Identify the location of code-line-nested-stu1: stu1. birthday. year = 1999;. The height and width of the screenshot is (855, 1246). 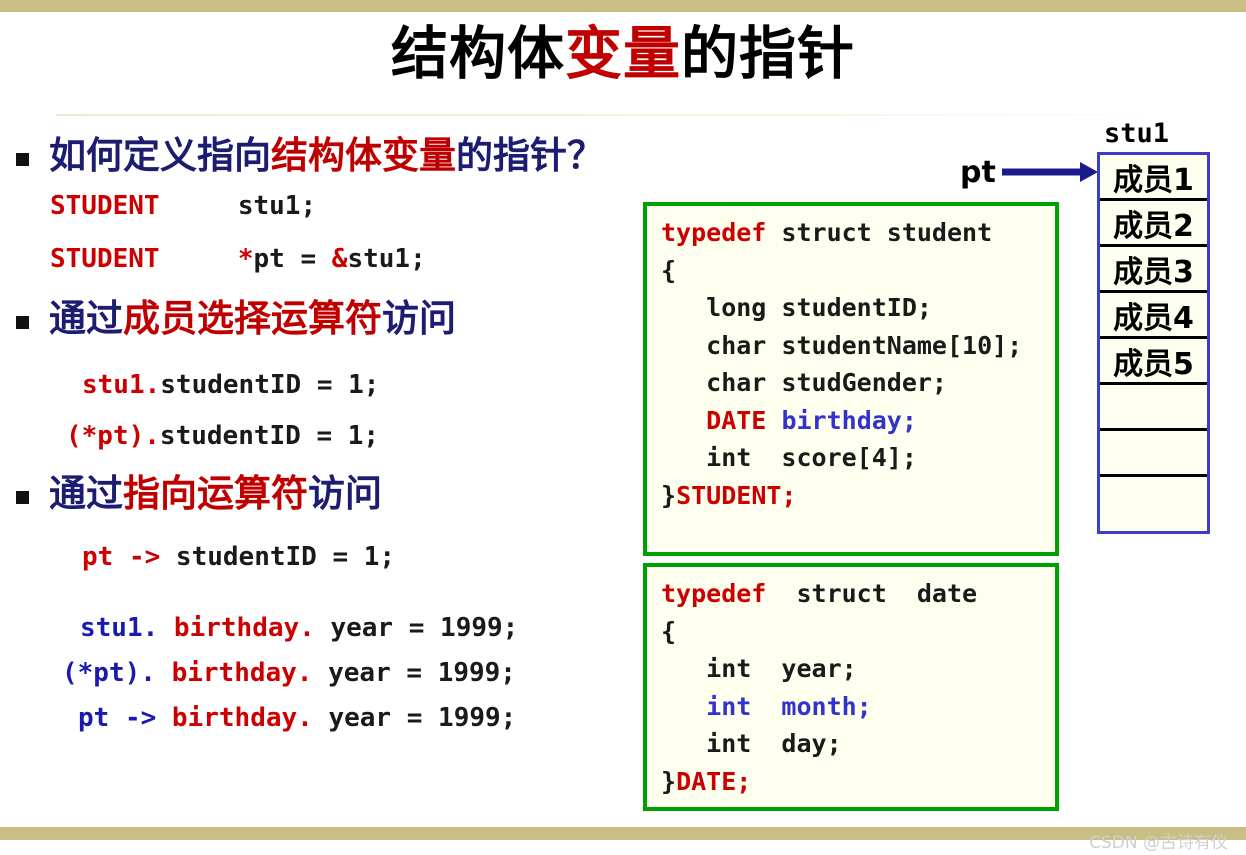
(299, 628).